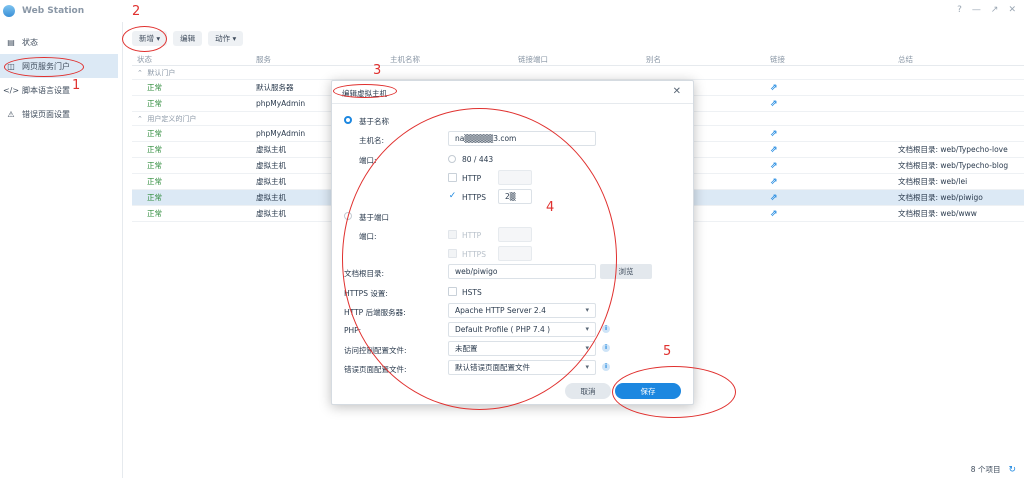  I want to click on hostname-label: 主机名:, so click(372, 140).